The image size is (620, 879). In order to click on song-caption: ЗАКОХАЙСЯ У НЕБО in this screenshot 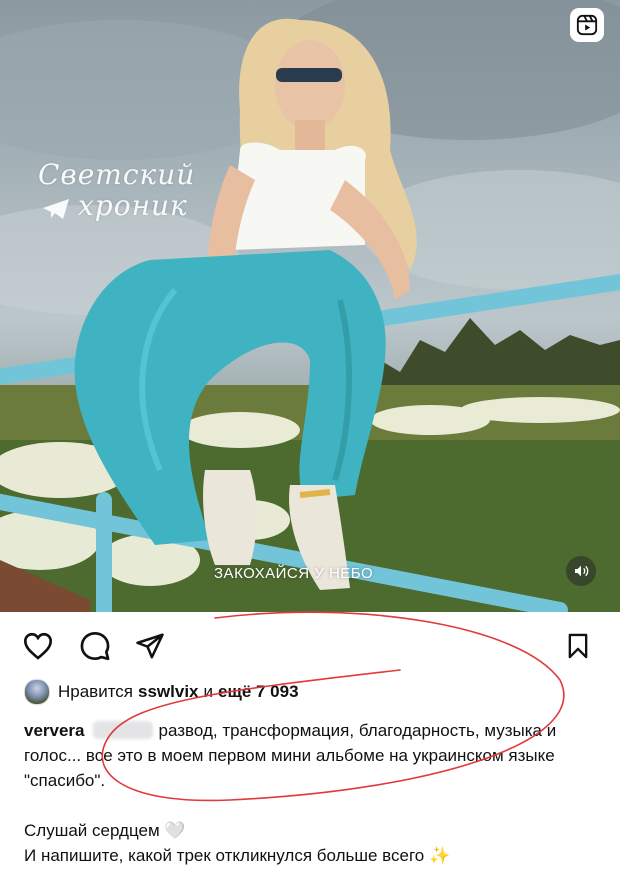, I will do `click(294, 573)`.